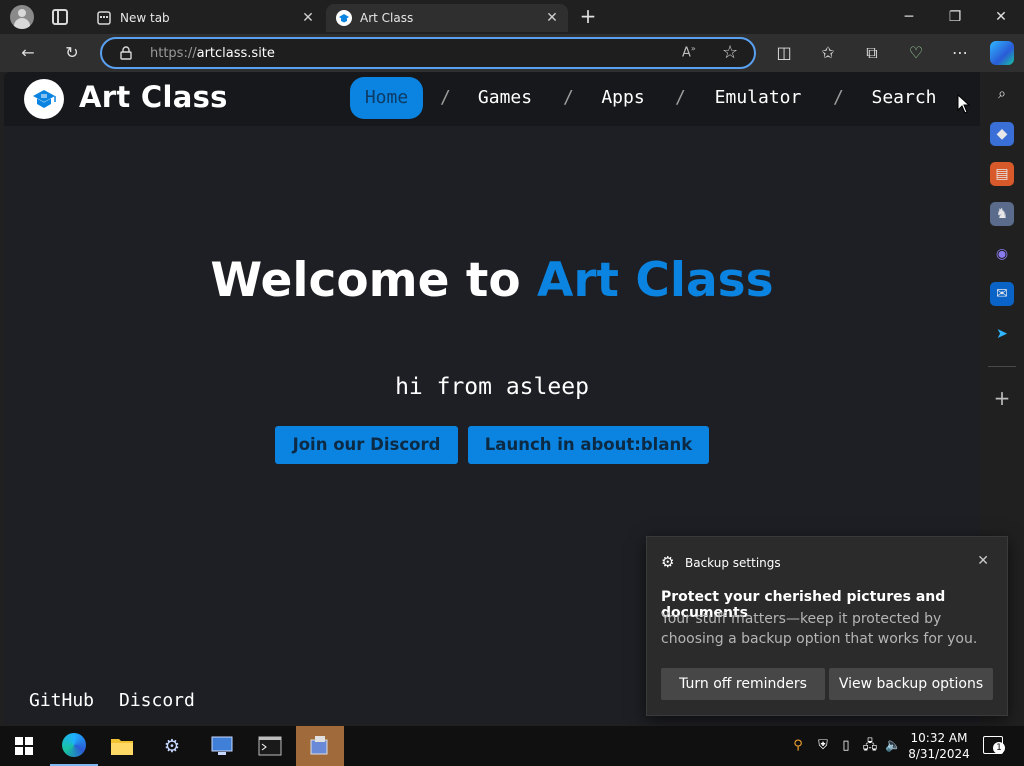  I want to click on sidebar-divider, so click(1002, 366).